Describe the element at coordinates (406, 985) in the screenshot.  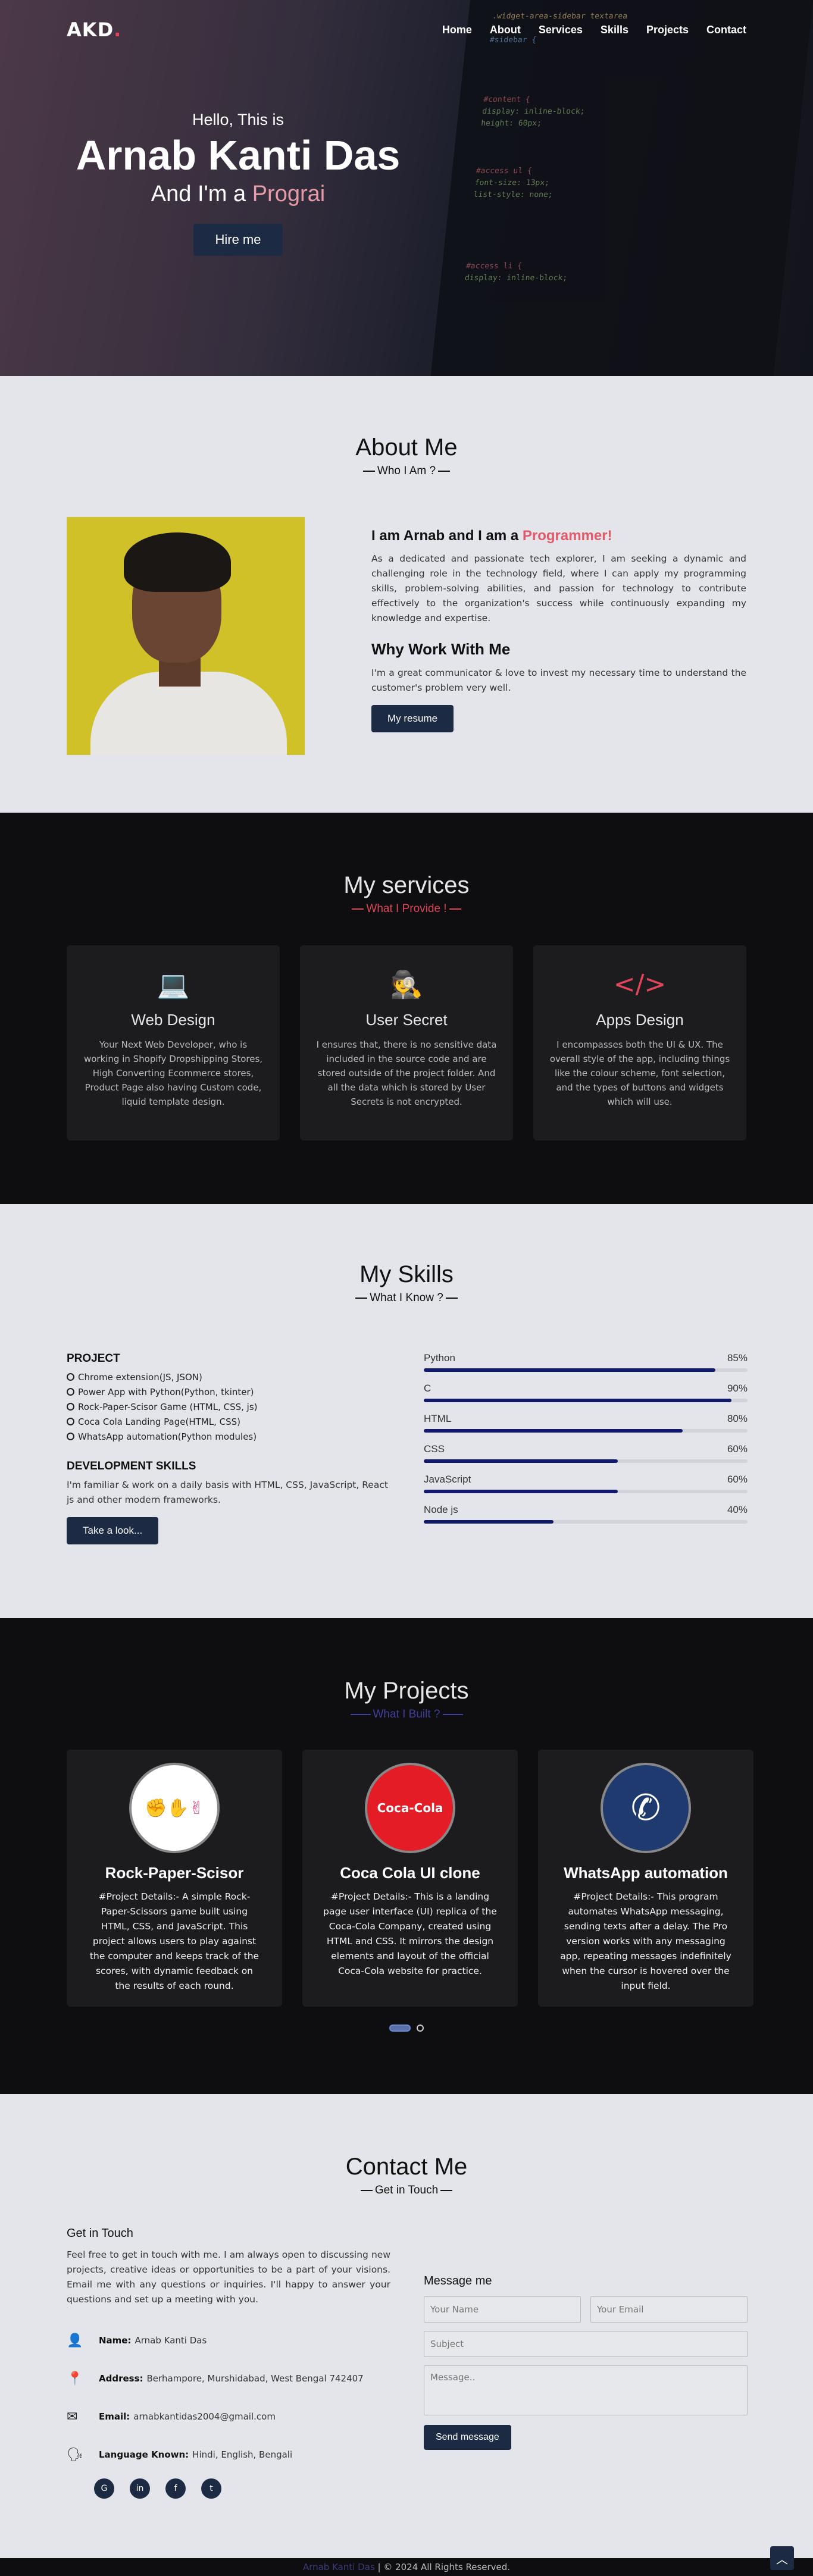
I see `user-secret-icon: 🕵` at that location.